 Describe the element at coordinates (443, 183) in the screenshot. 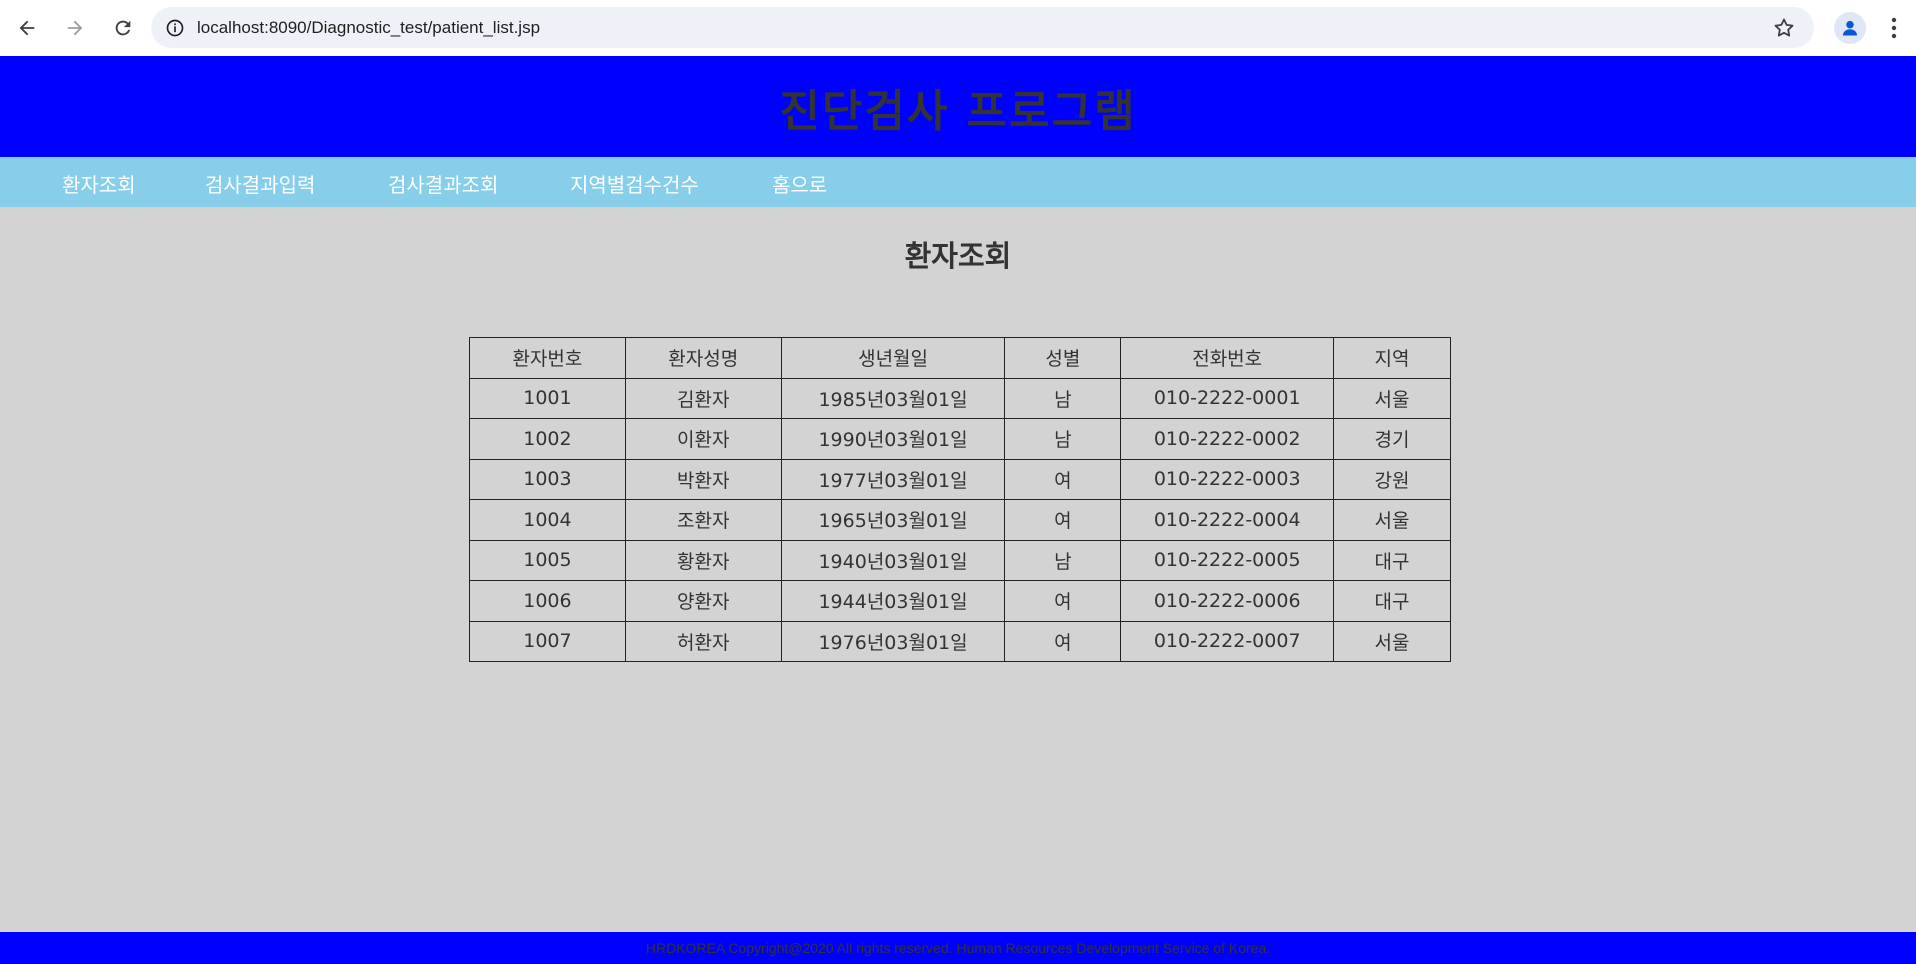

I see `menu-item-result-view: 검사결과조회` at that location.